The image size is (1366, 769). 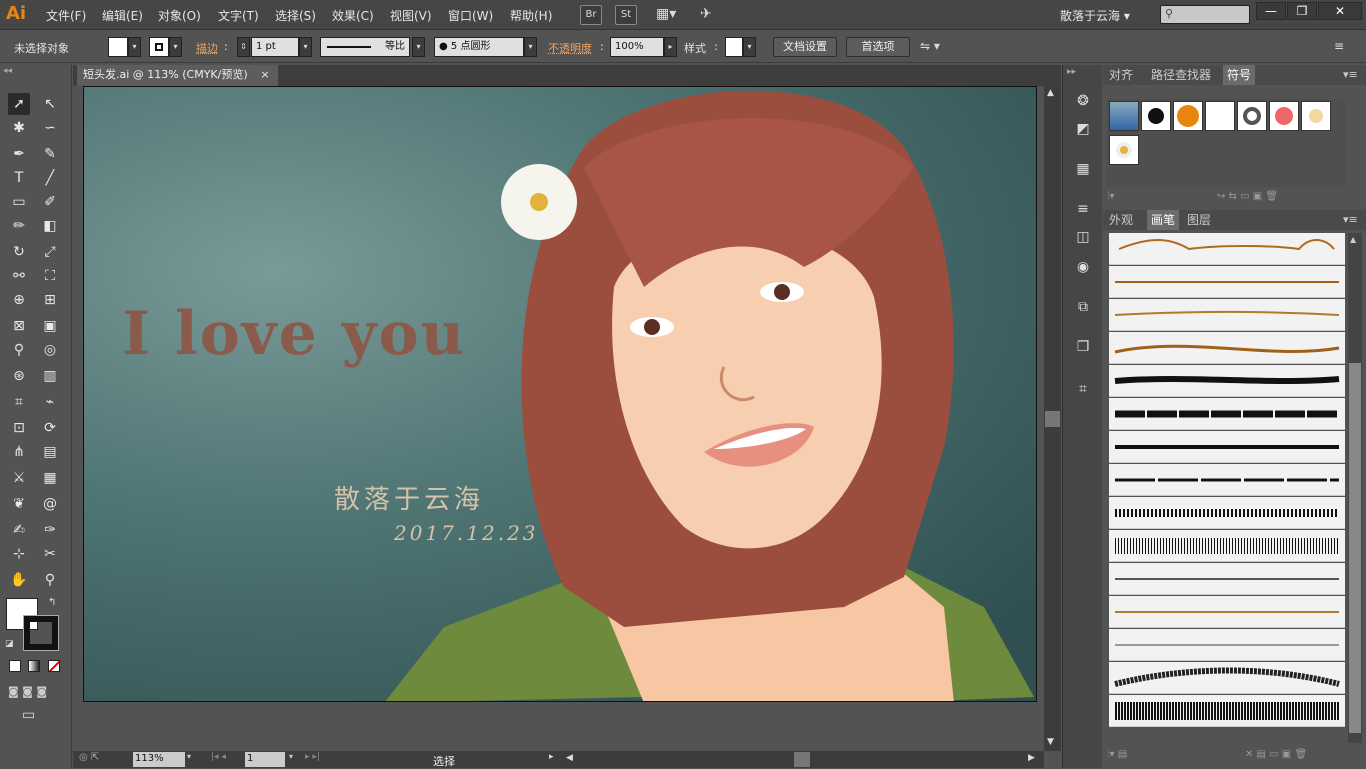 What do you see at coordinates (1350, 74) in the screenshot?
I see `panel-menu-icon: ▾≡` at bounding box center [1350, 74].